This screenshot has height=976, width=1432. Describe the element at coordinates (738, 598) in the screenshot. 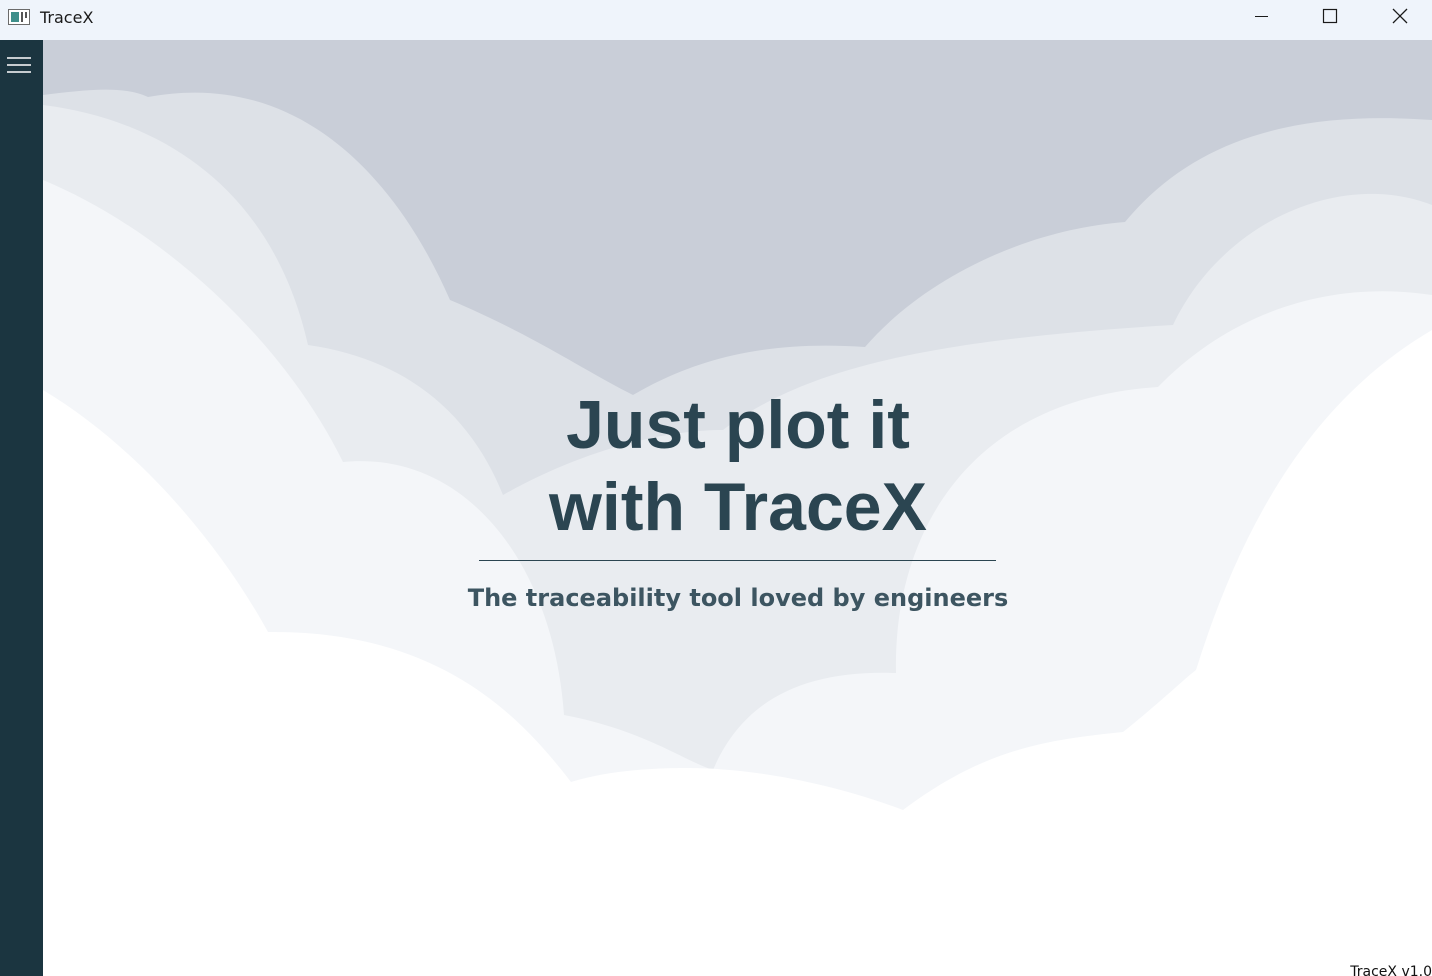

I see `hero-subtitle: The traceability tool loved by engineers` at that location.